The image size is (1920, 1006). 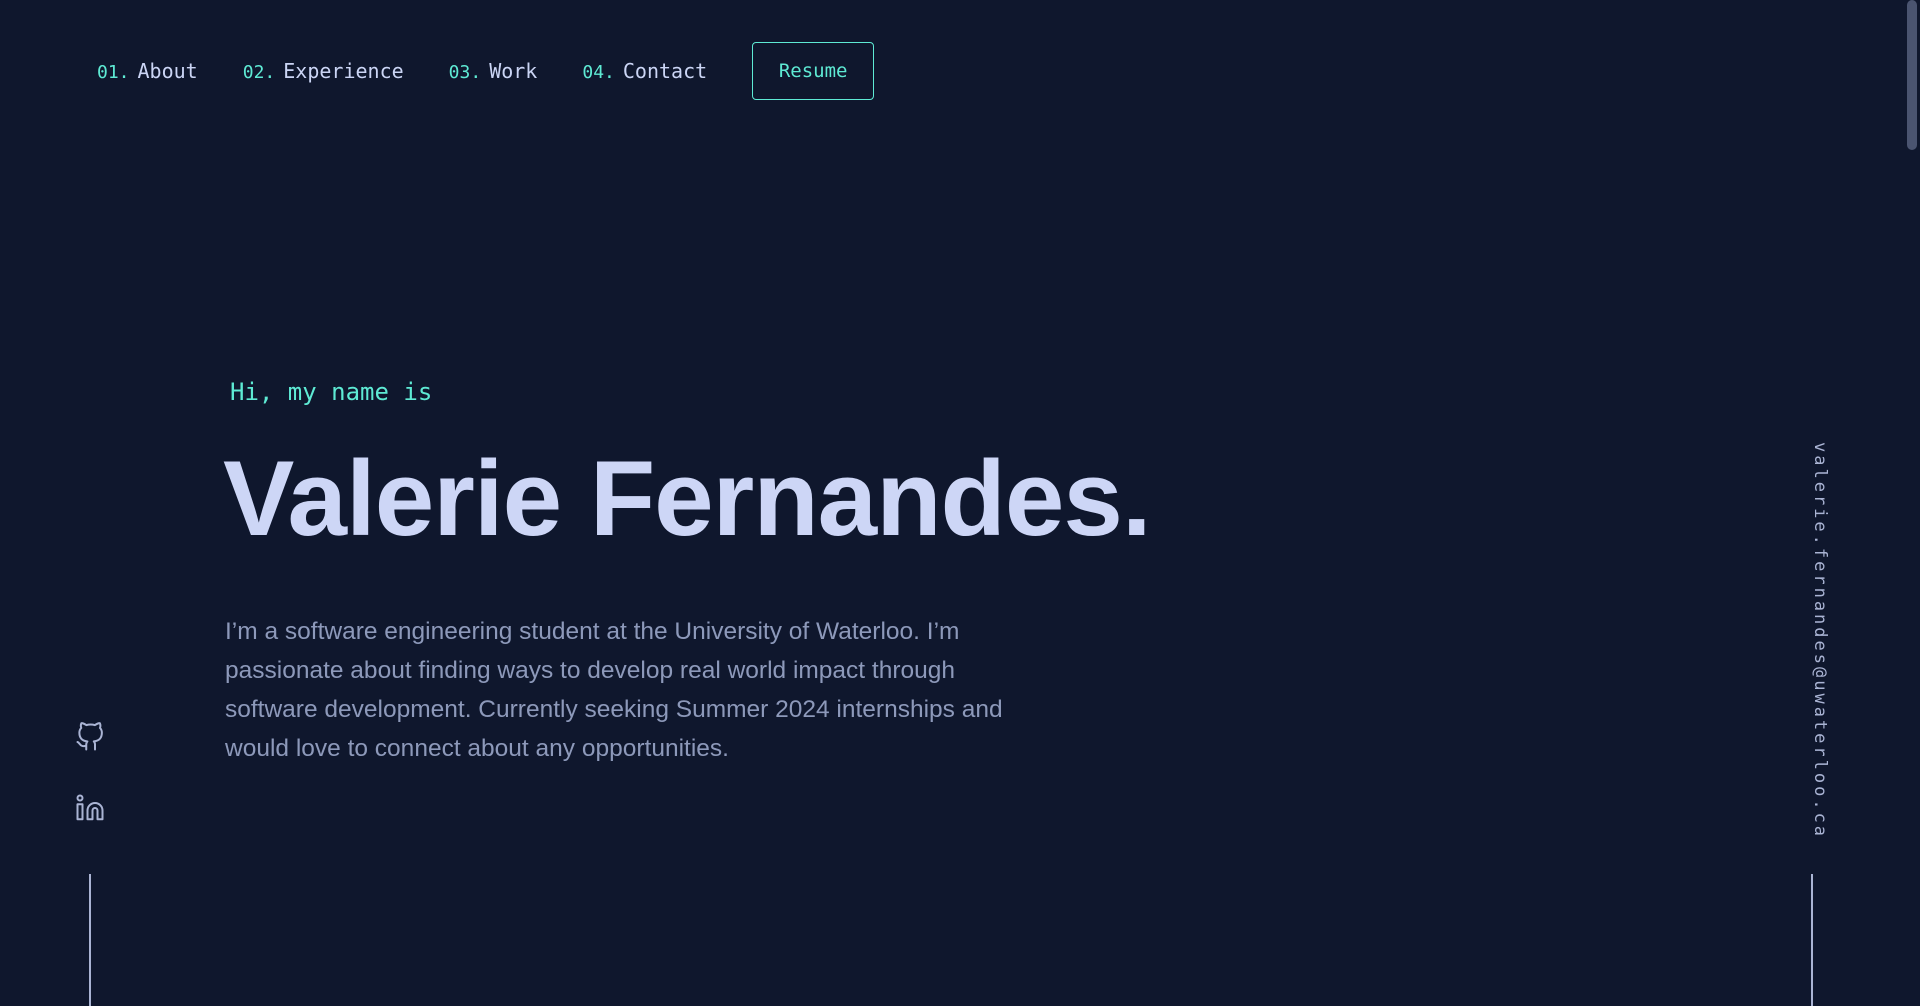 I want to click on nav-label: Experience, so click(x=343, y=71).